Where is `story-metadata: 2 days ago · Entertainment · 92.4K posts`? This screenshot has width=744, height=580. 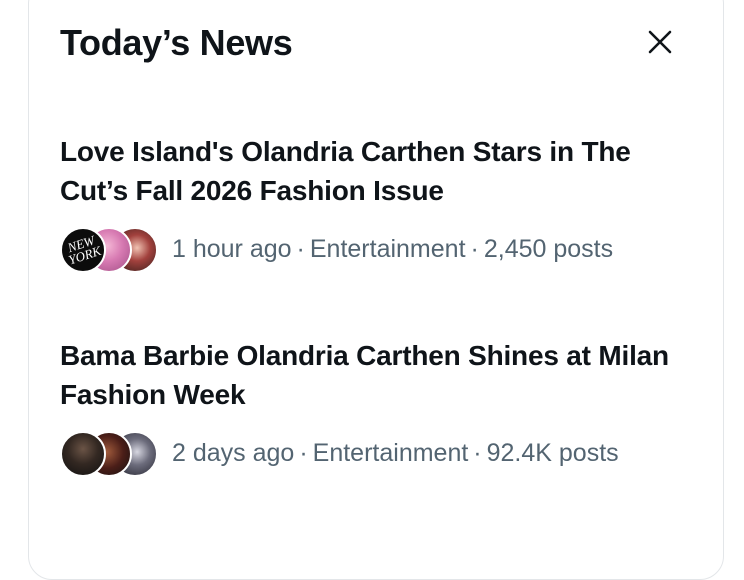
story-metadata: 2 days ago · Entertainment · 92.4K posts is located at coordinates (395, 453).